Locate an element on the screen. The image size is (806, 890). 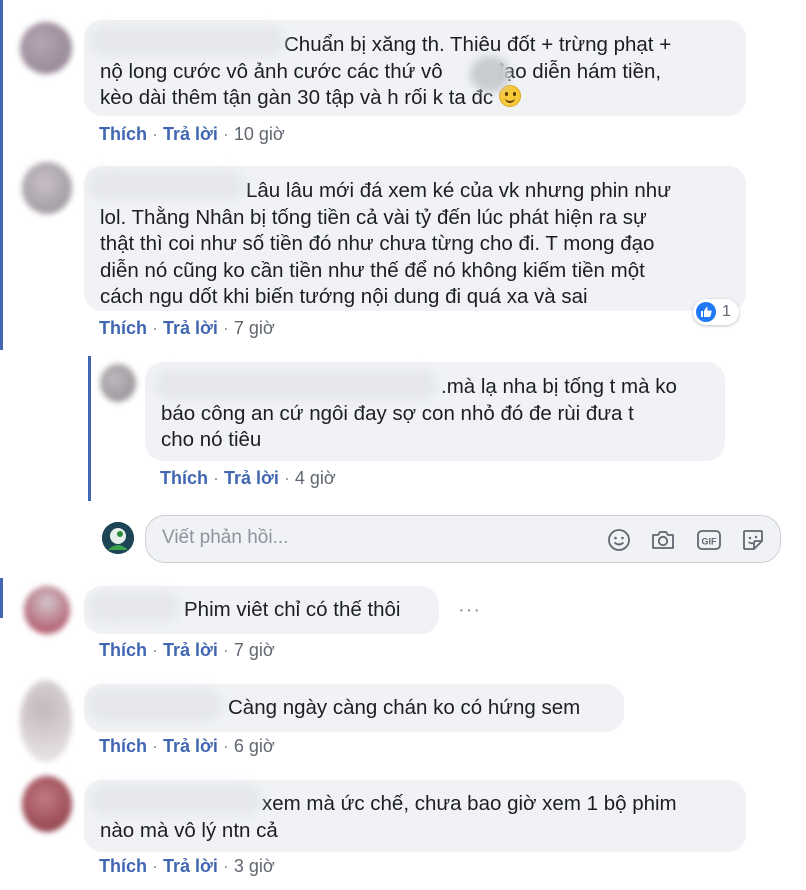
more-options-icon: ··· is located at coordinates (469, 610).